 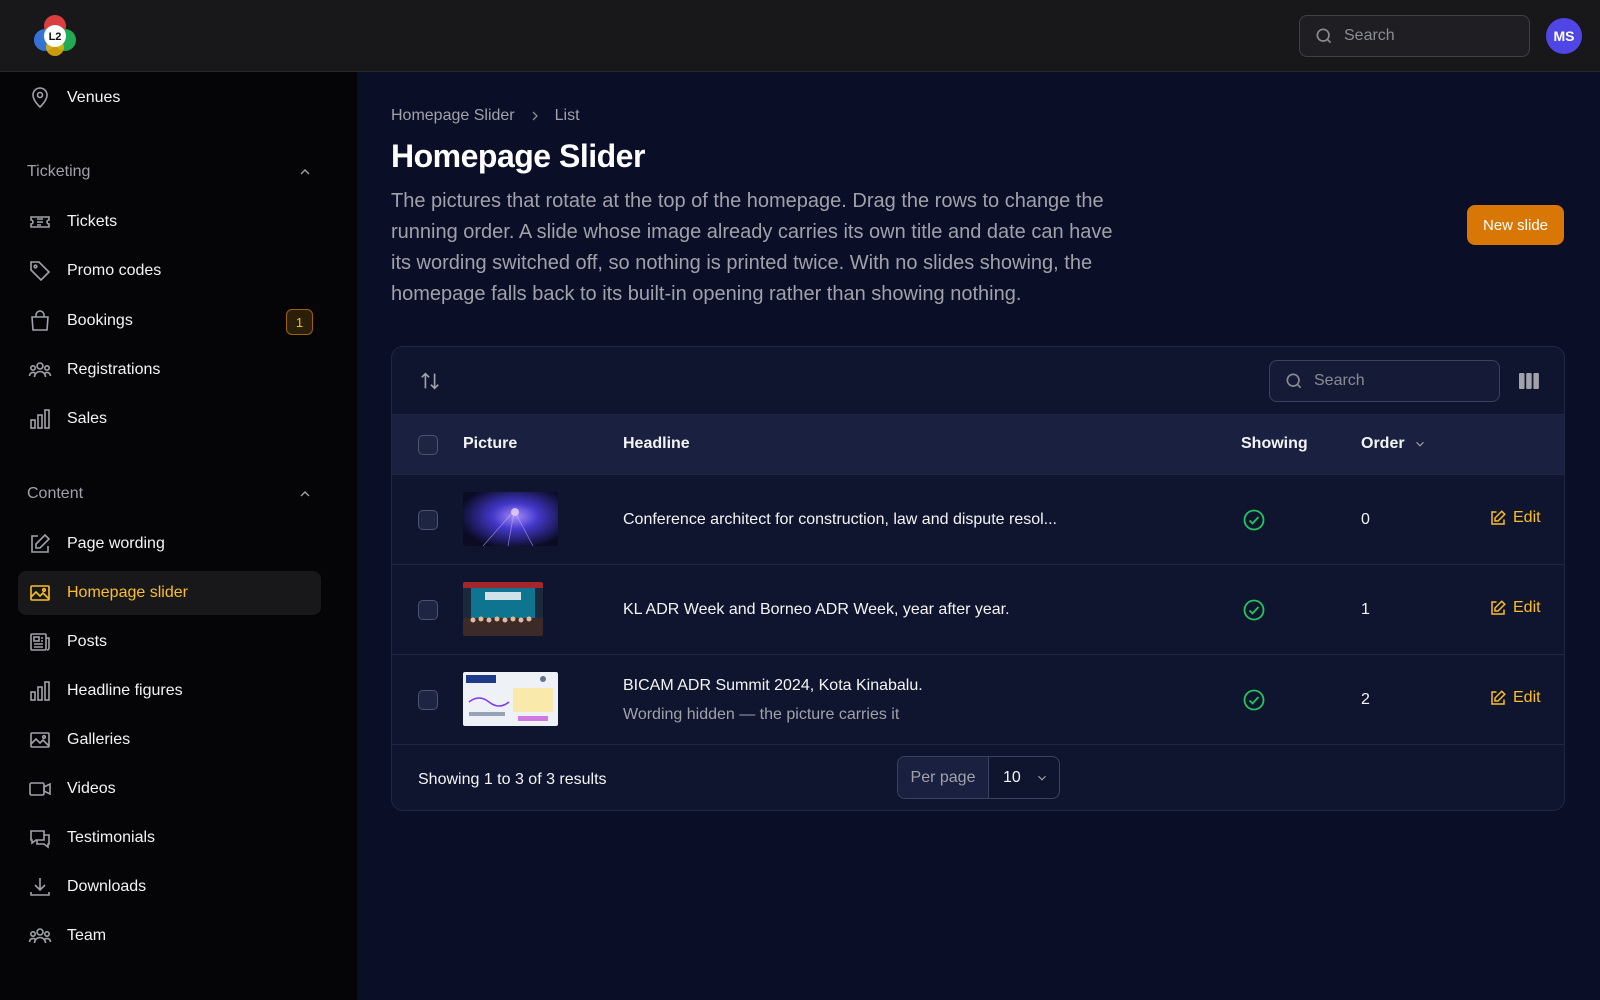 I want to click on column-header-showing: Showing, so click(x=1274, y=443).